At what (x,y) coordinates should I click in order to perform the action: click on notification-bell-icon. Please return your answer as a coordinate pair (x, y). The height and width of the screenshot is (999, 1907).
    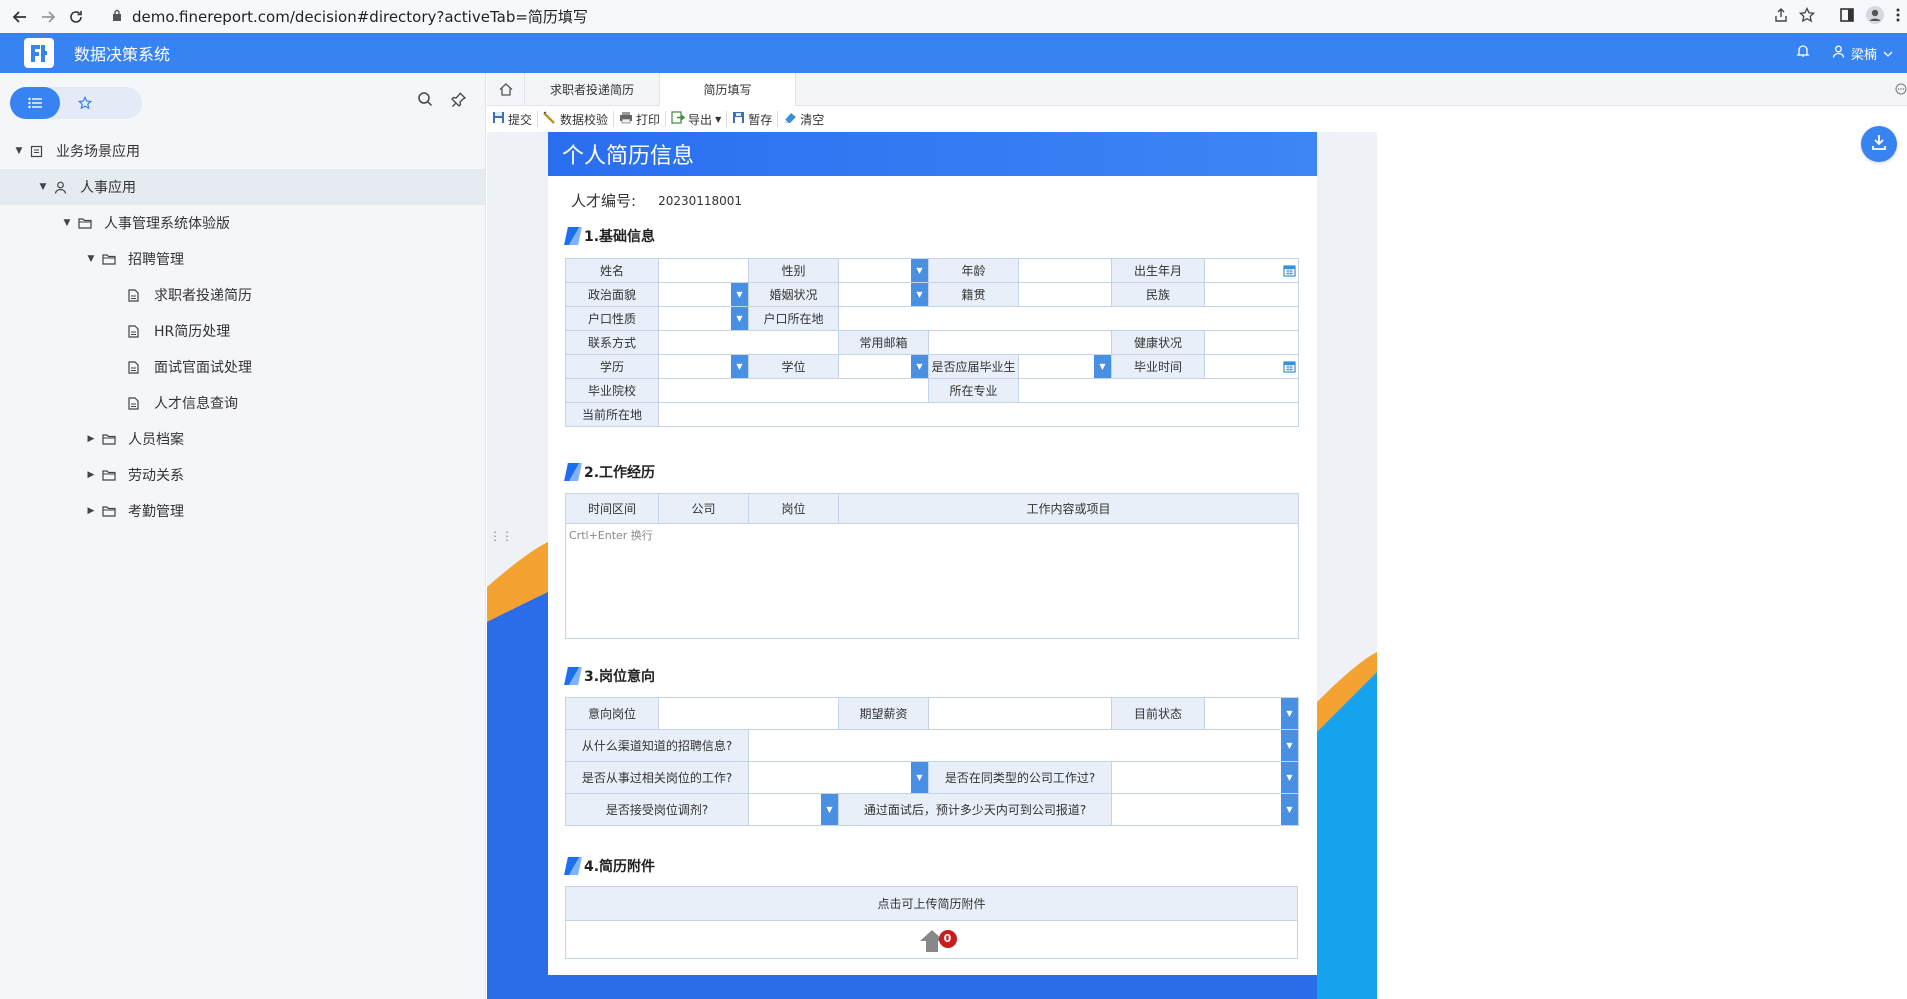
    Looking at the image, I should click on (1803, 53).